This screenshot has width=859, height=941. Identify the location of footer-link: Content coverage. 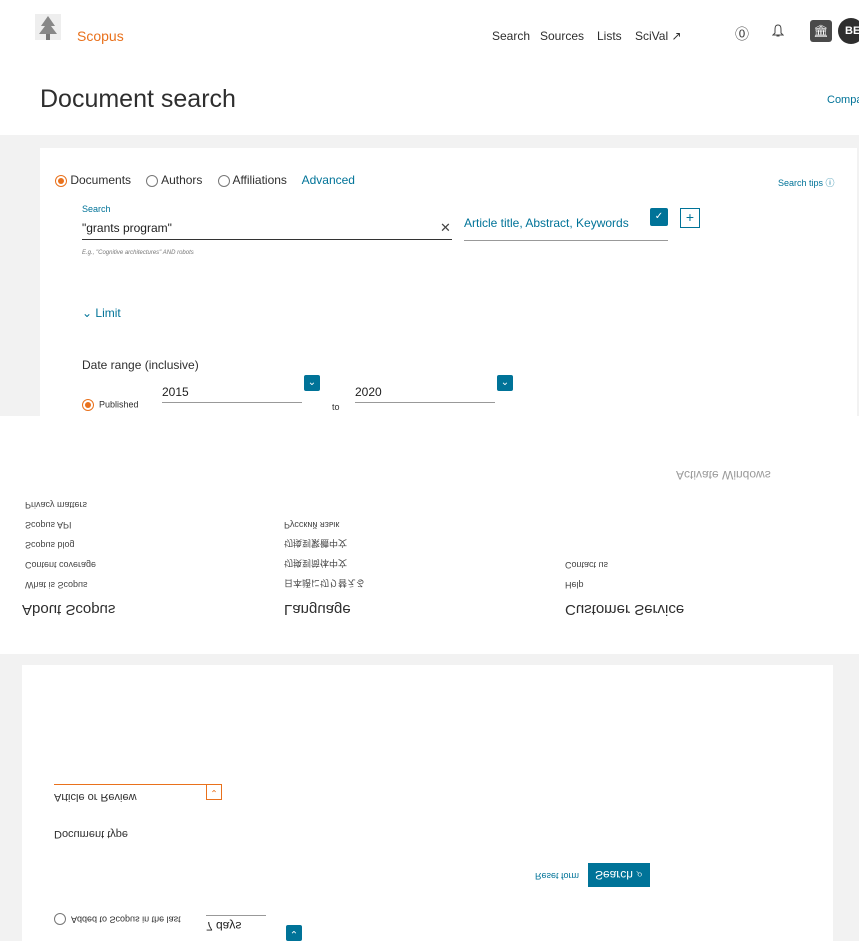
(60, 565).